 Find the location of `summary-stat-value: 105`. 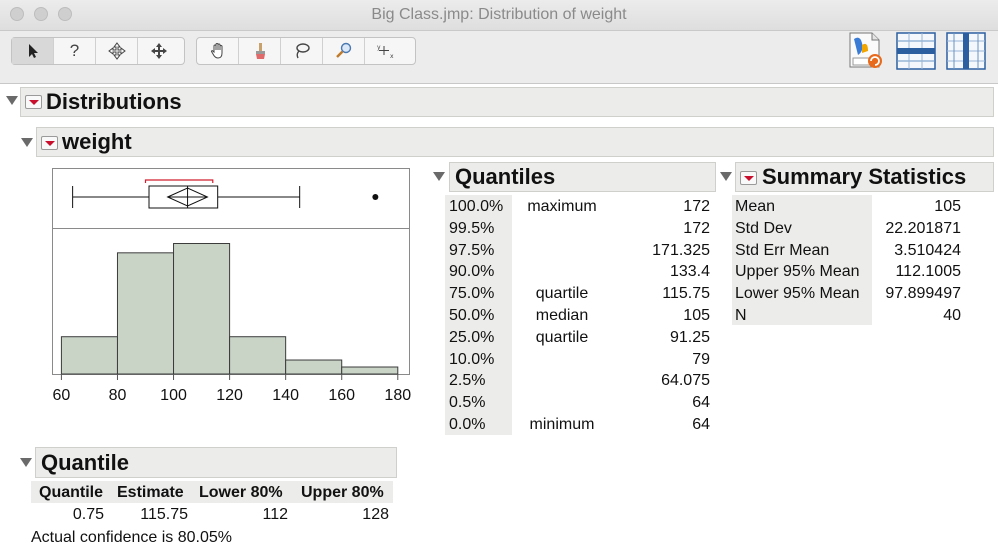

summary-stat-value: 105 is located at coordinates (947, 206).